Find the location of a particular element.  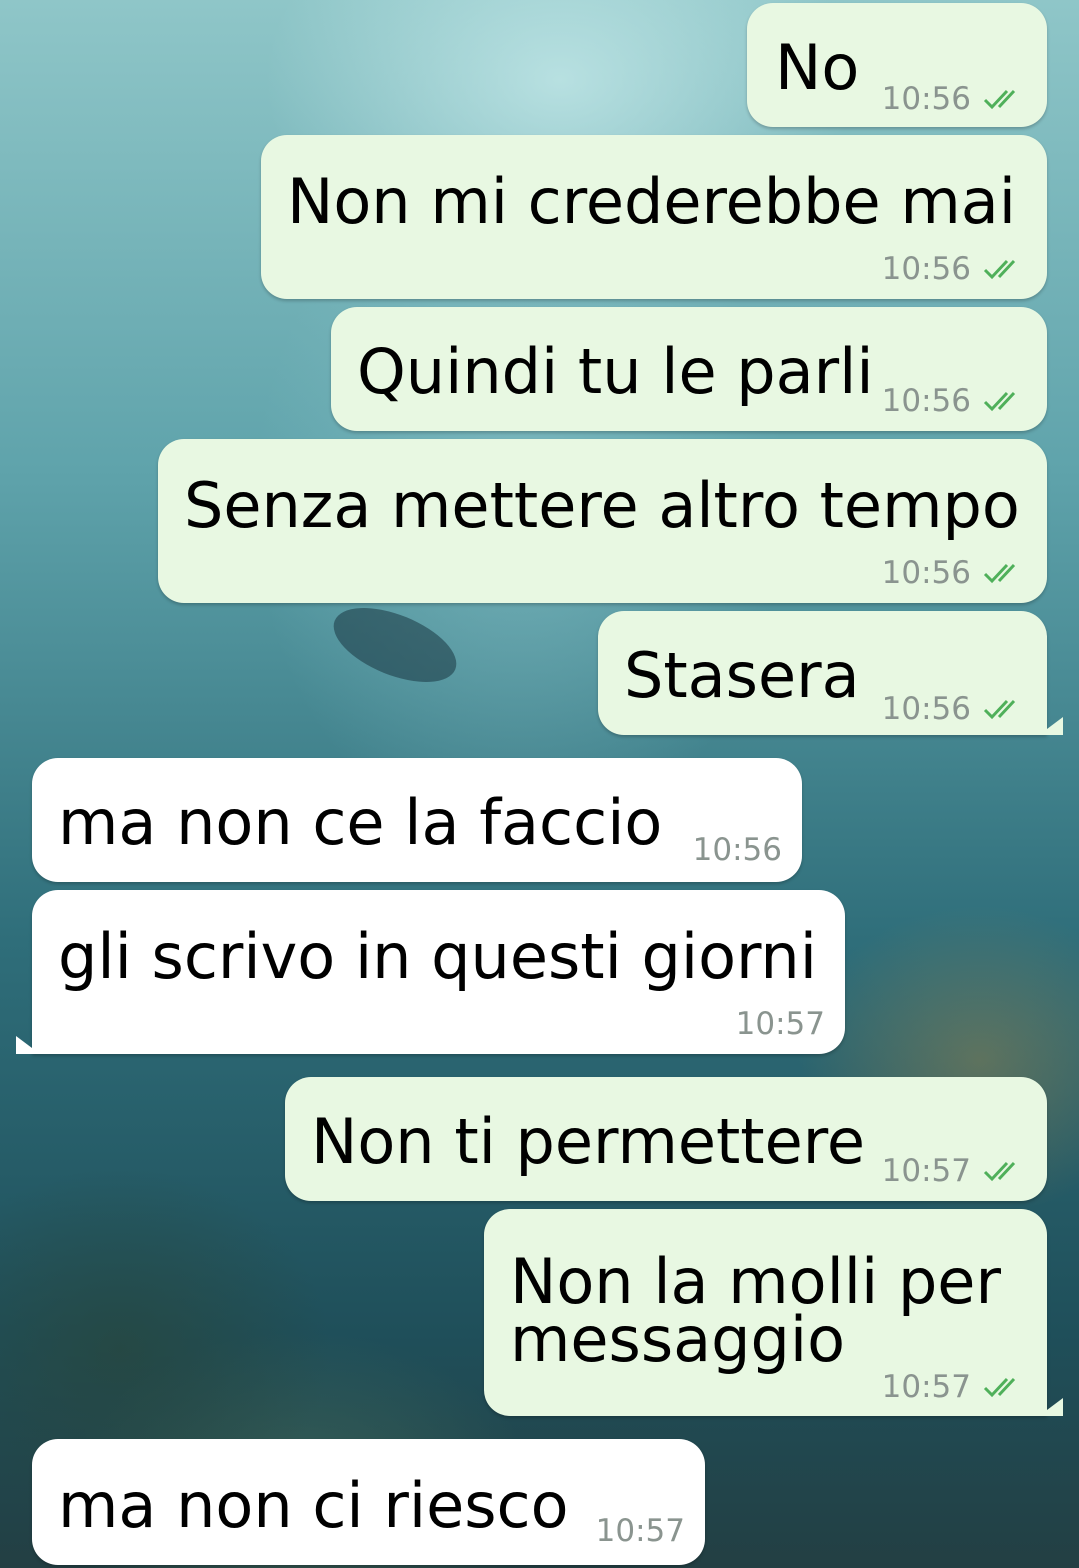

incoming-message: gli scrivo in questi giorni 10:57 is located at coordinates (430, 972).